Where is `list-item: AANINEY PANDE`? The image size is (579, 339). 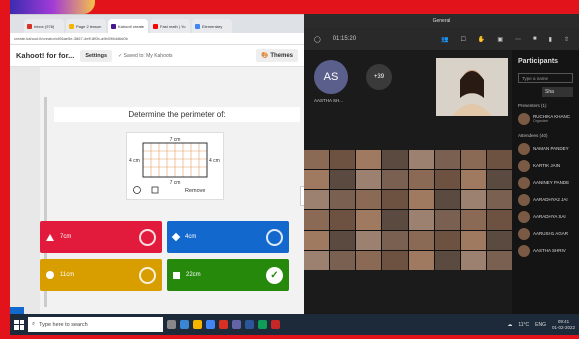
list-item: AANINEY PANDE is located at coordinates (545, 182).